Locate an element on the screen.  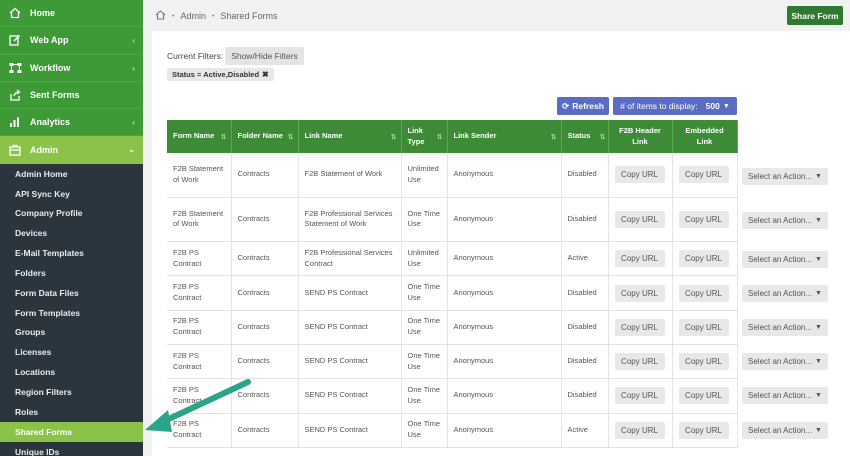
column-header-link-type: Link Type ⇅ is located at coordinates (424, 136).